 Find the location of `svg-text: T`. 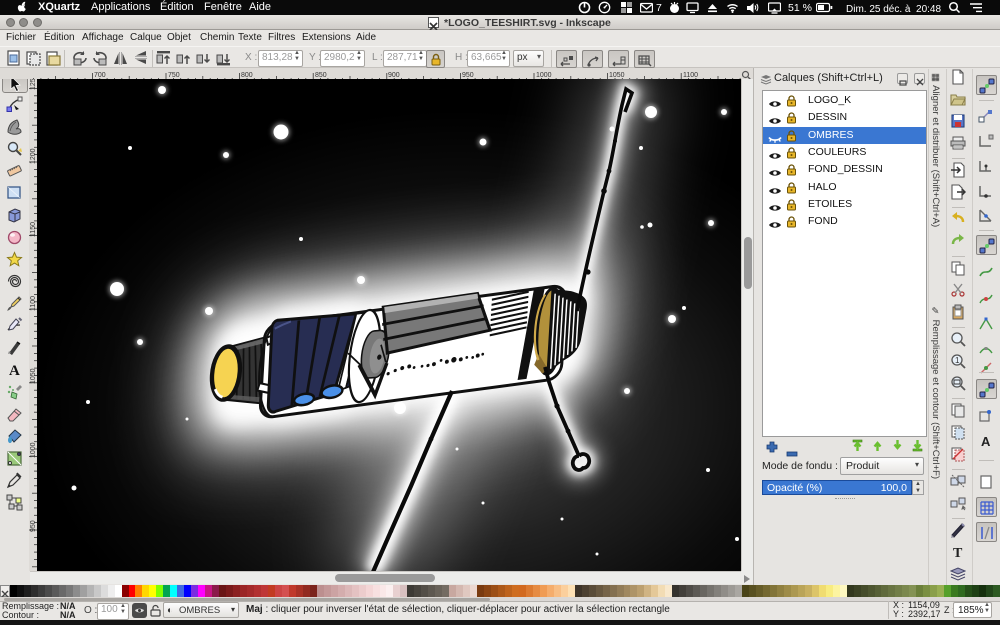

svg-text: T is located at coordinates (958, 553).